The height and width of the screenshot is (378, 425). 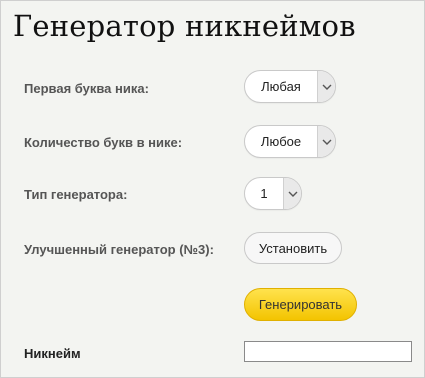 I want to click on nickname-label: Никнейм, so click(x=52, y=353).